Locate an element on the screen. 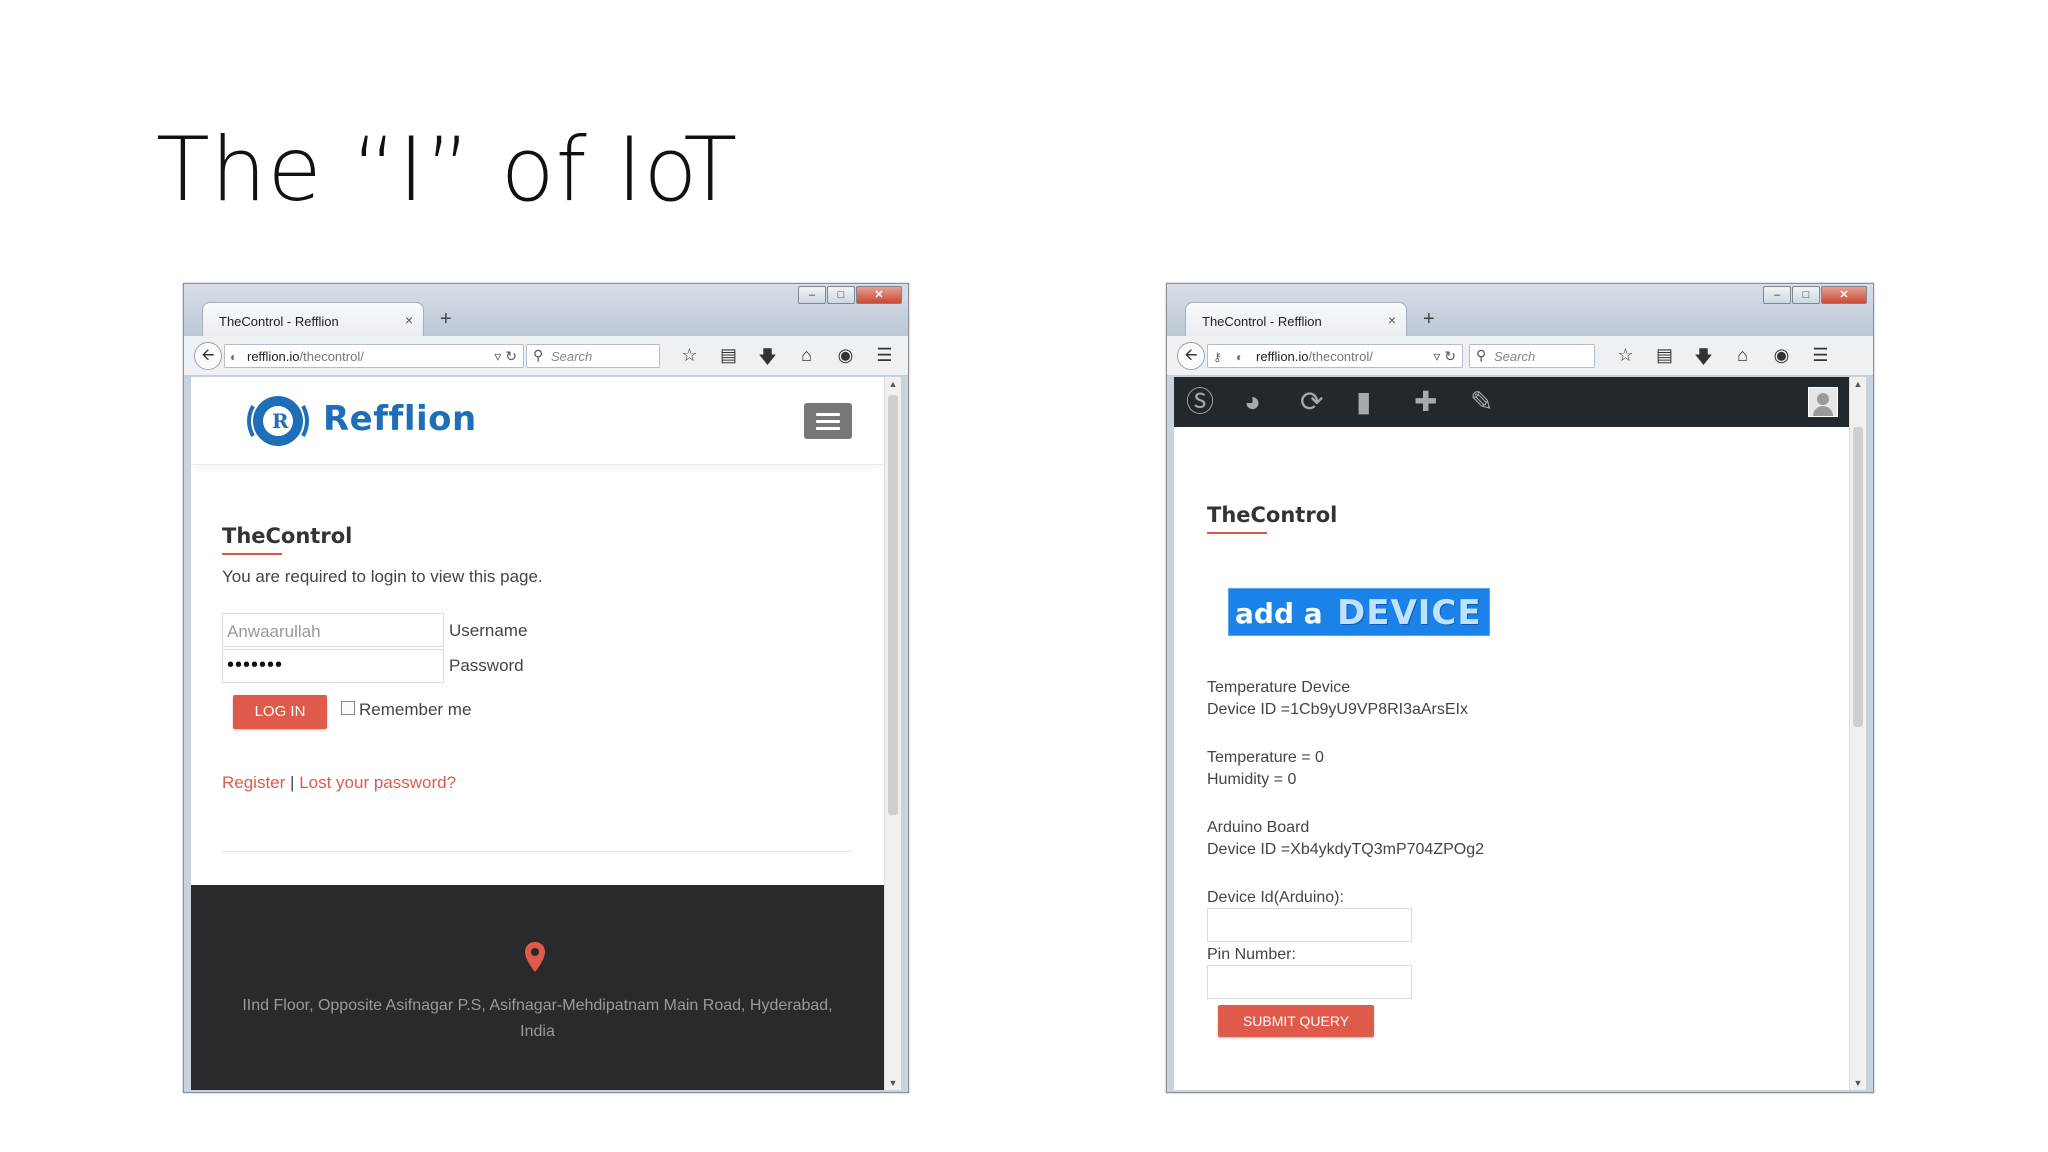 The height and width of the screenshot is (1152, 2048). device2-id: Device ID =Xb4ykdyTQ3mP704ZPOg2 is located at coordinates (1346, 849).